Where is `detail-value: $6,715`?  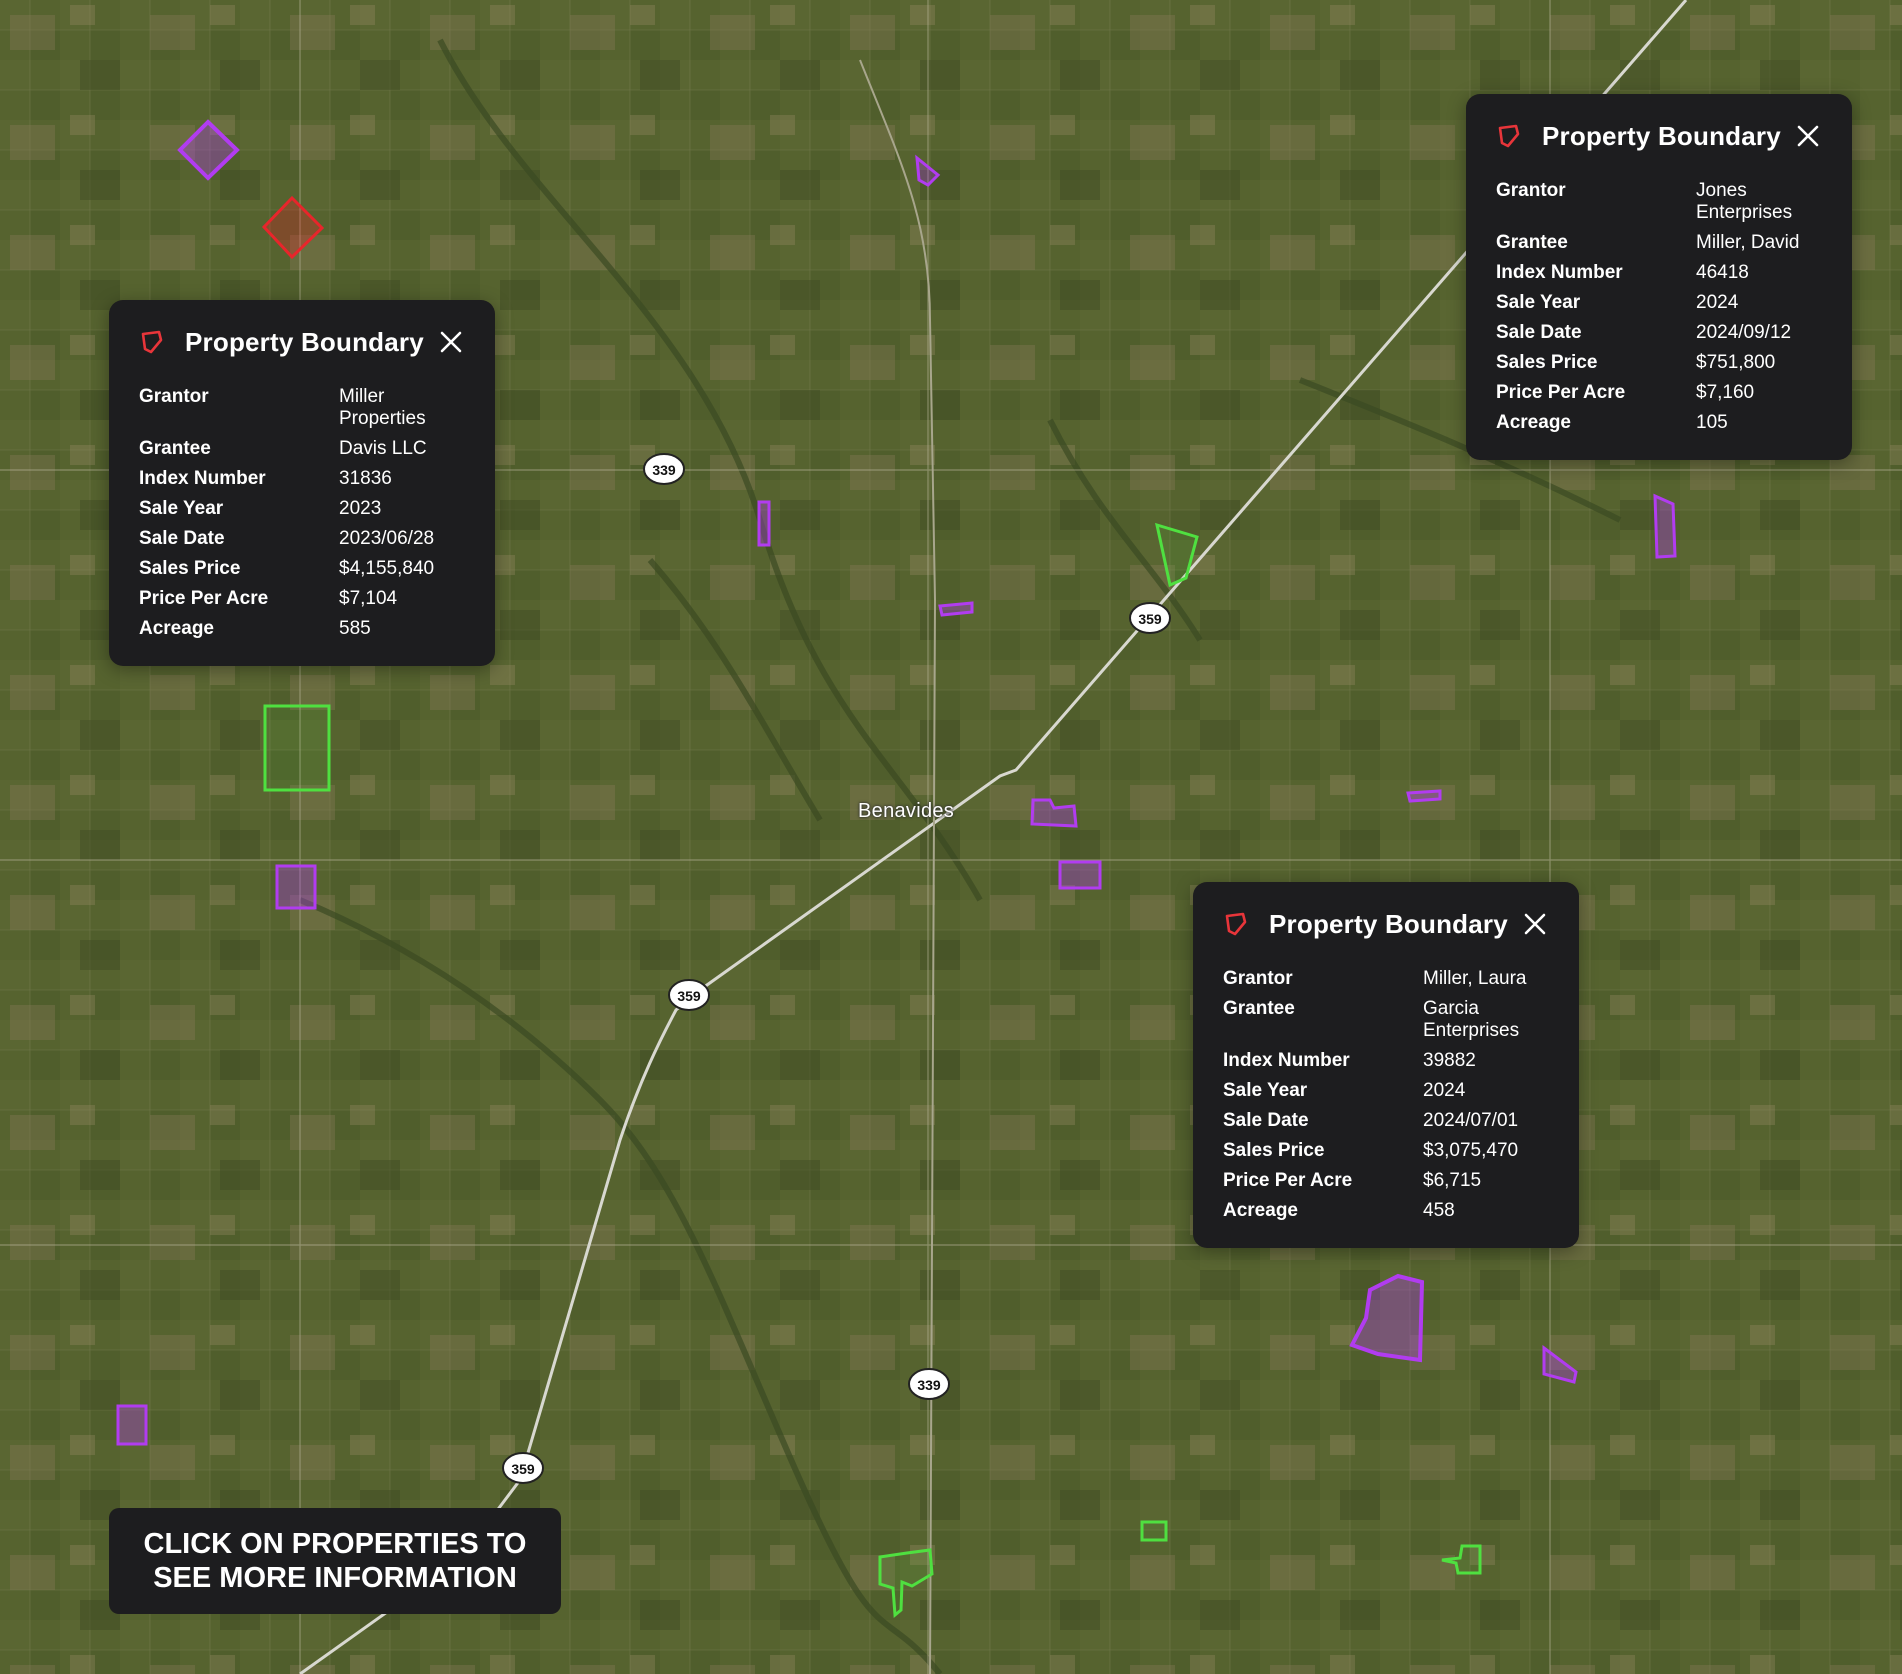 detail-value: $6,715 is located at coordinates (1452, 1180).